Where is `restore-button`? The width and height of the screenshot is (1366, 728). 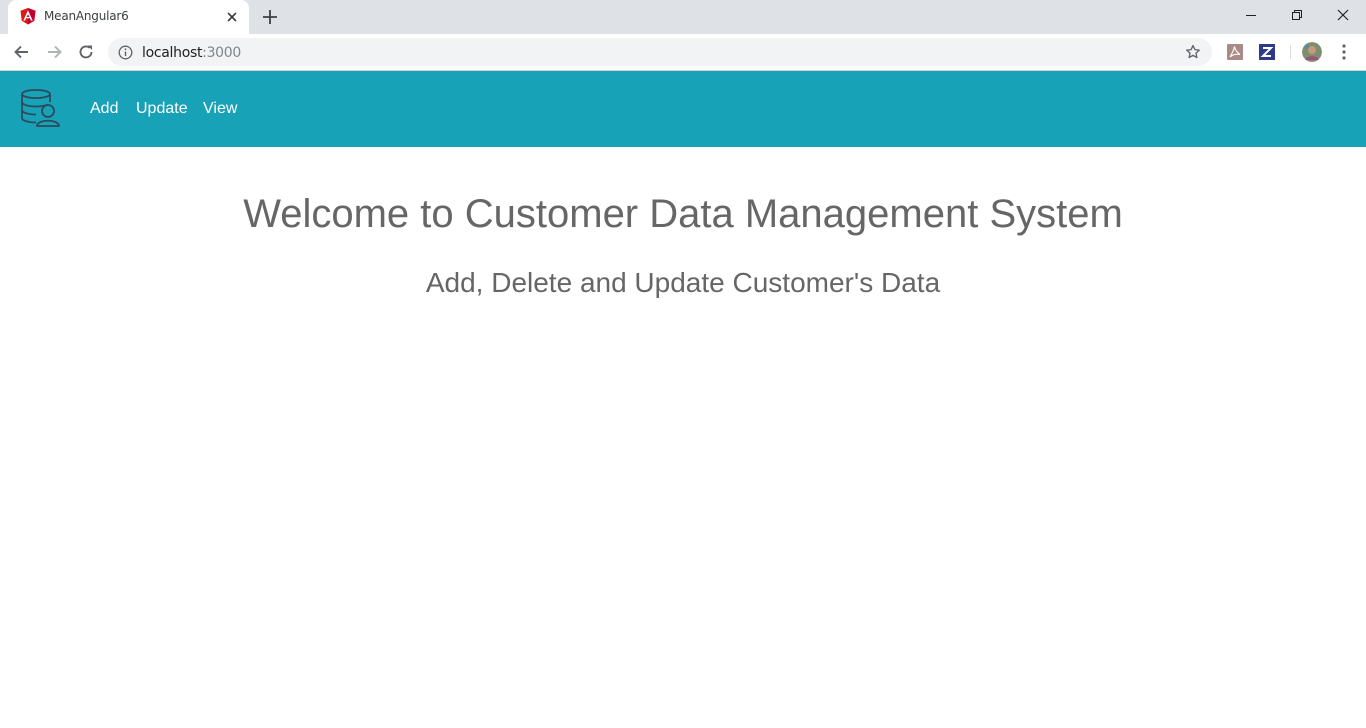 restore-button is located at coordinates (1297, 15).